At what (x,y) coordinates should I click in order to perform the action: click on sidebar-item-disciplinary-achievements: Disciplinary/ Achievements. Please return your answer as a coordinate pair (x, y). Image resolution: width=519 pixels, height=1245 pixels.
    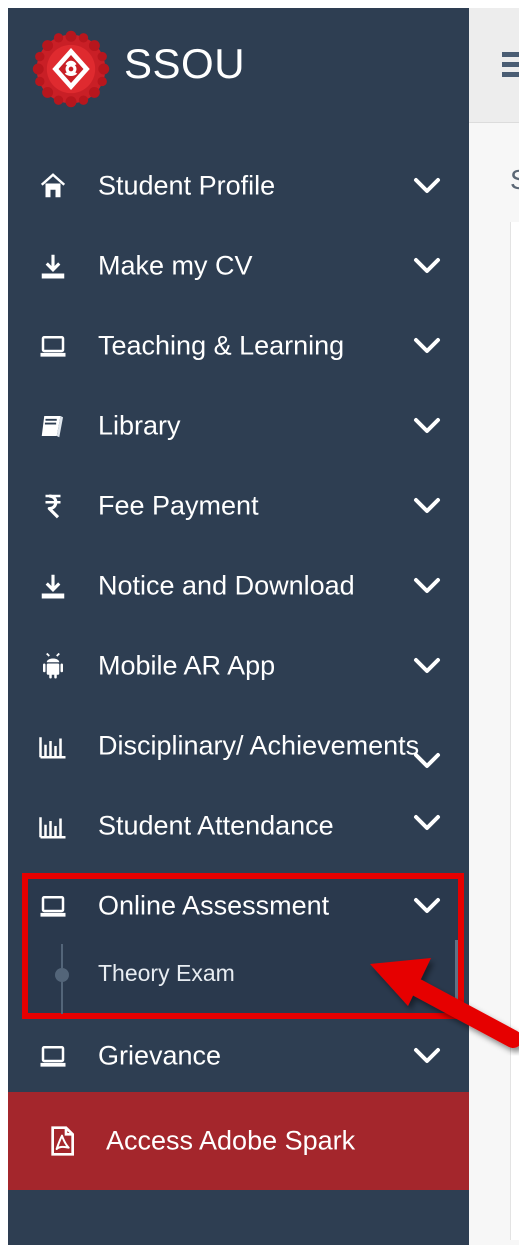
    Looking at the image, I should click on (238, 746).